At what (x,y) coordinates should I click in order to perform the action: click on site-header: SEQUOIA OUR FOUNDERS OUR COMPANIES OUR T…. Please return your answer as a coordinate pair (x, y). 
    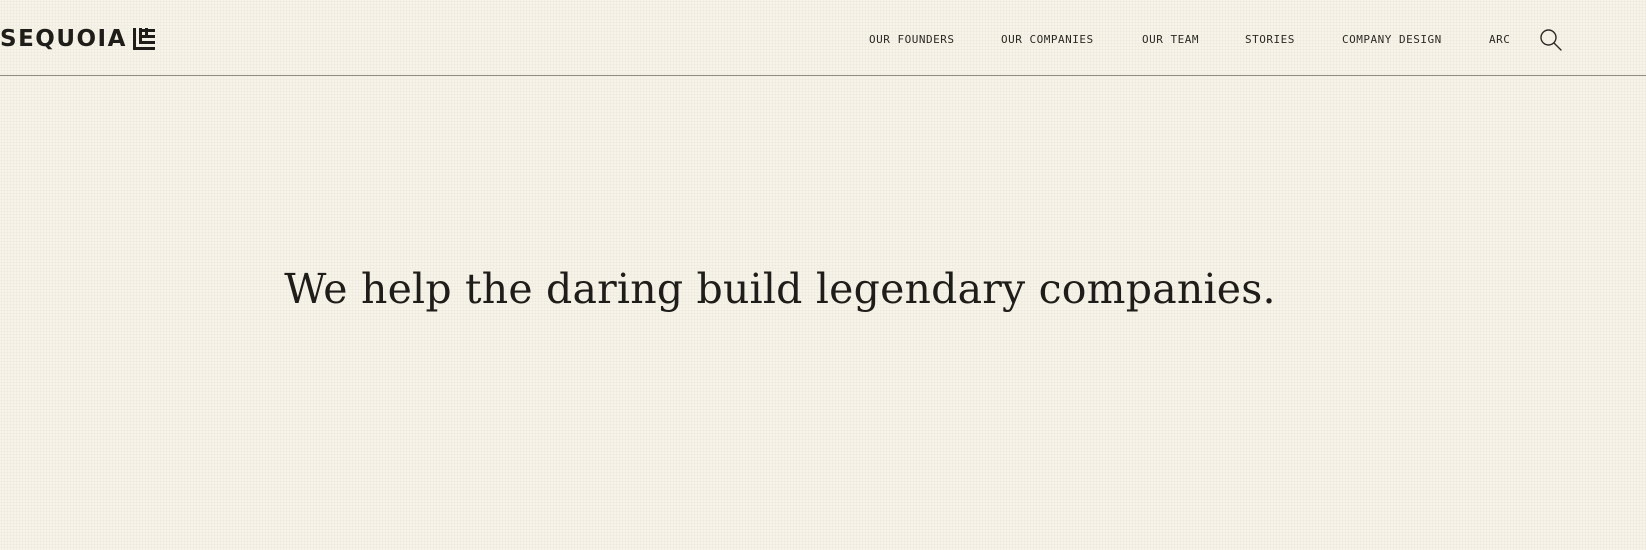
    Looking at the image, I should click on (823, 38).